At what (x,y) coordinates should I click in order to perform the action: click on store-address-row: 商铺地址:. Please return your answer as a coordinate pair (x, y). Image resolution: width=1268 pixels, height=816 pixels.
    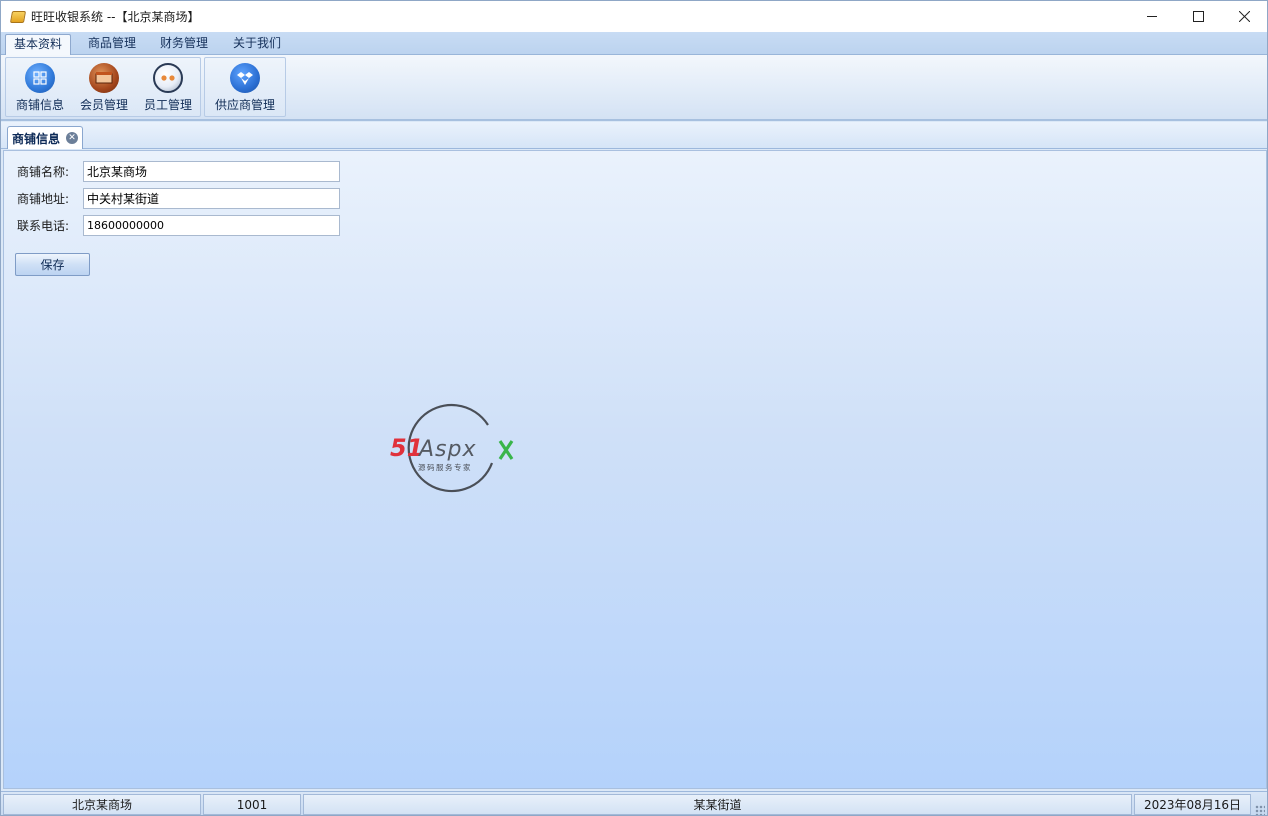
    Looking at the image, I should click on (178, 198).